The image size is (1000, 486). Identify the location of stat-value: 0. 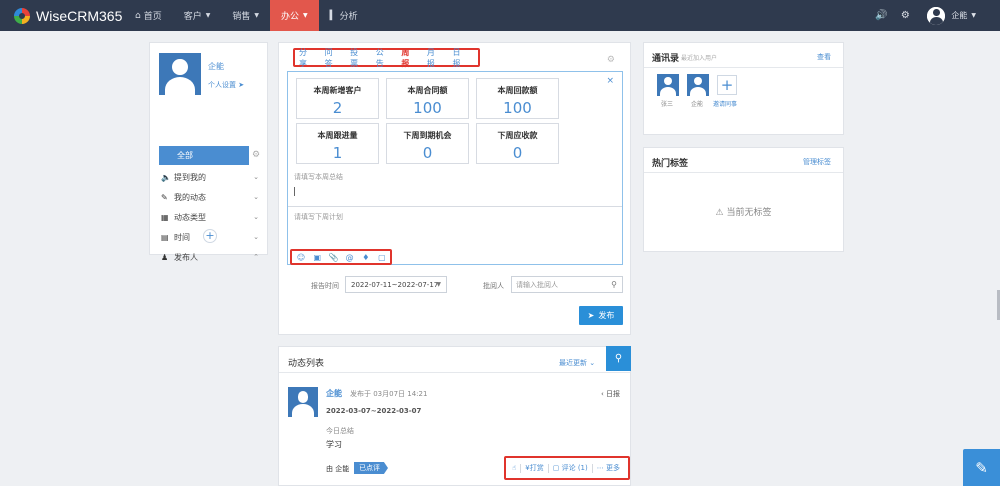
(427, 153).